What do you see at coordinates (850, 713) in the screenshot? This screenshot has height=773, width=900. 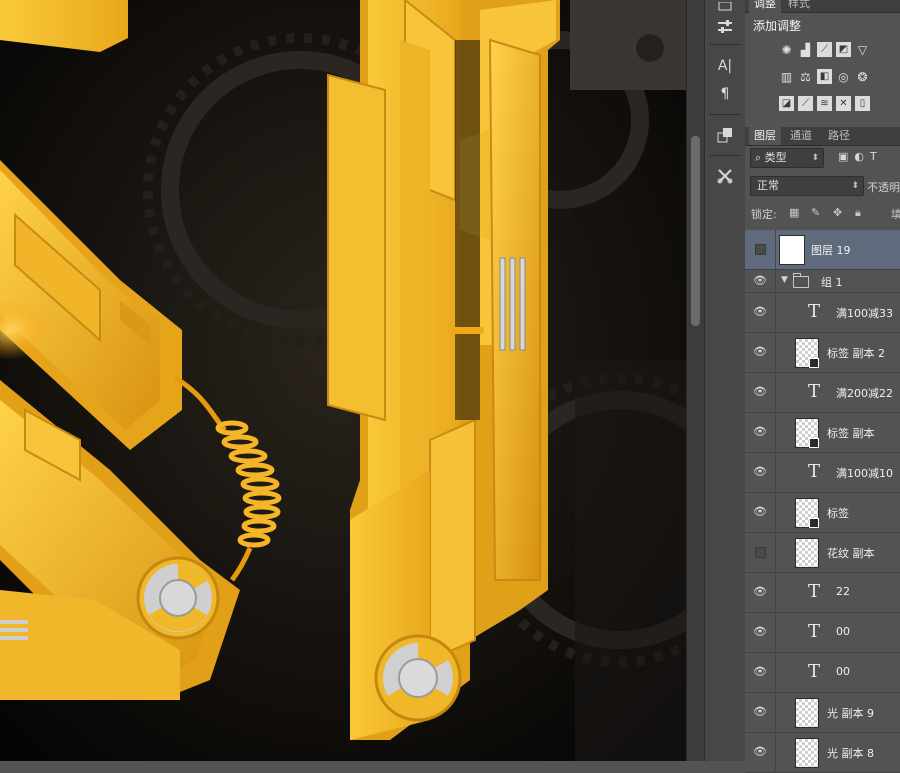 I see `layer-name: 光 副本 9` at bounding box center [850, 713].